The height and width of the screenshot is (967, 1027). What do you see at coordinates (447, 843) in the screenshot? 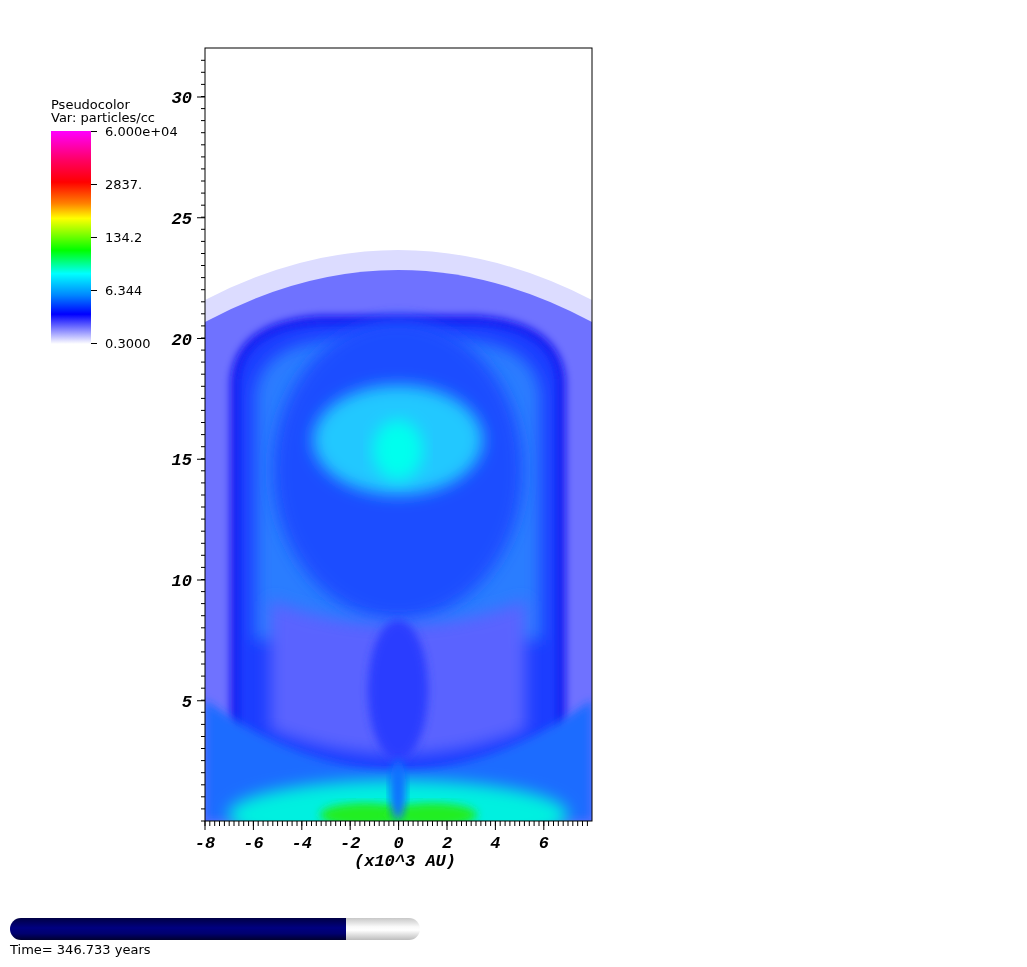
I see `x-tick-label: 2` at bounding box center [447, 843].